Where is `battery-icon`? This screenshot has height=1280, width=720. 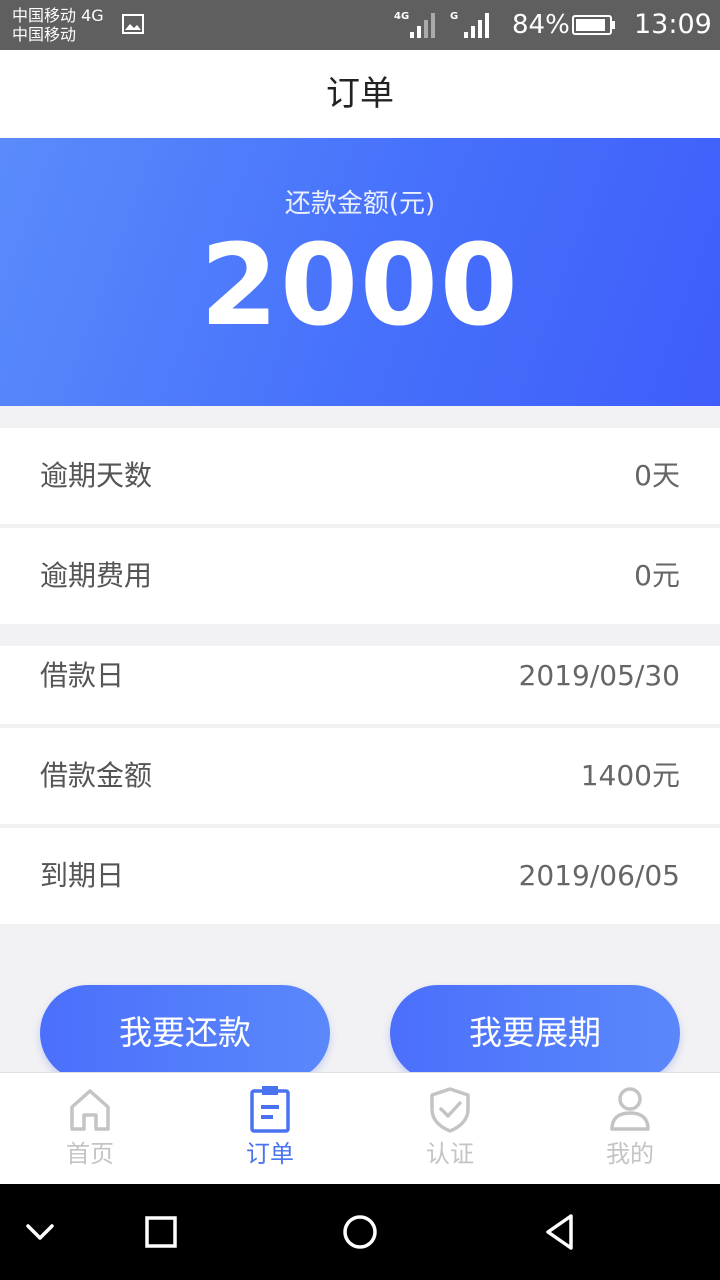 battery-icon is located at coordinates (593, 25).